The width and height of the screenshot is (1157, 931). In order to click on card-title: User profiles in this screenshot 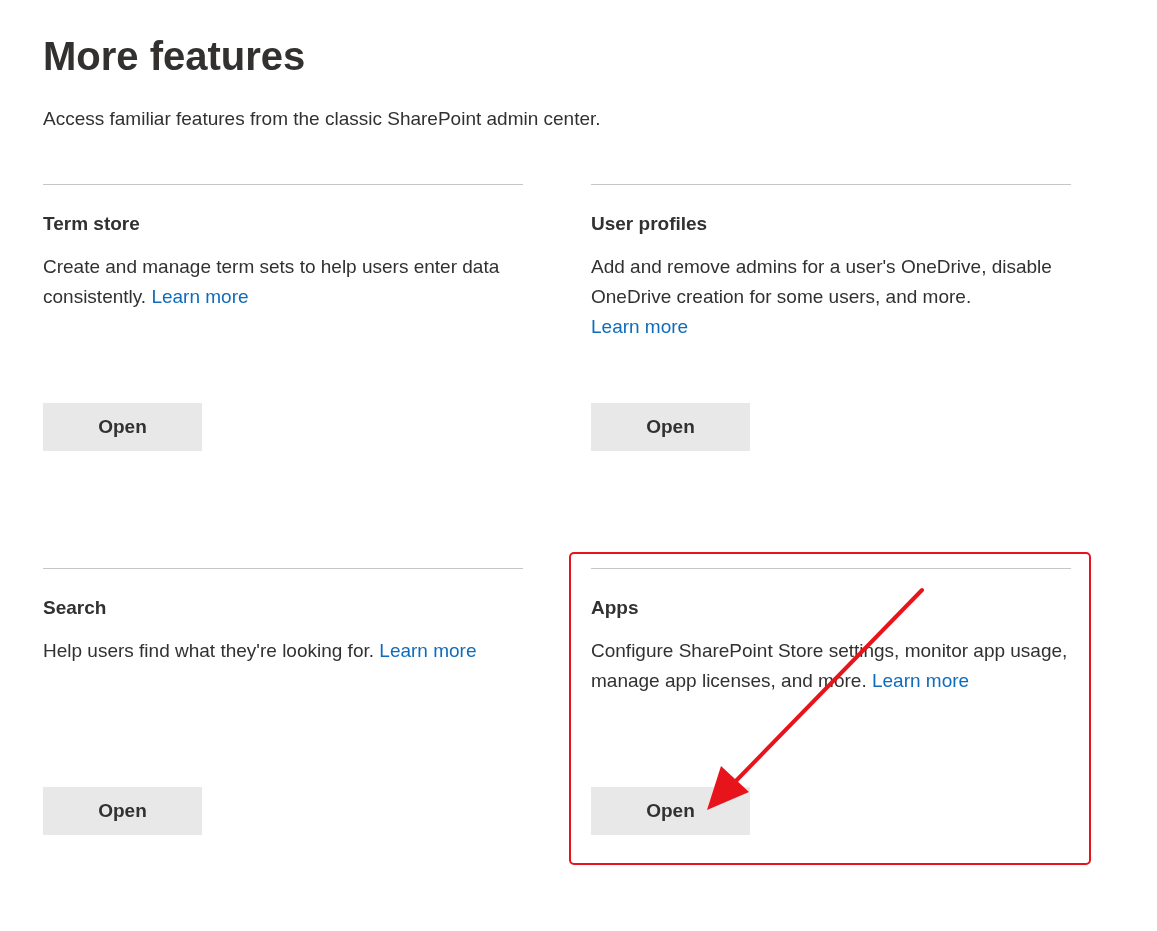, I will do `click(650, 224)`.